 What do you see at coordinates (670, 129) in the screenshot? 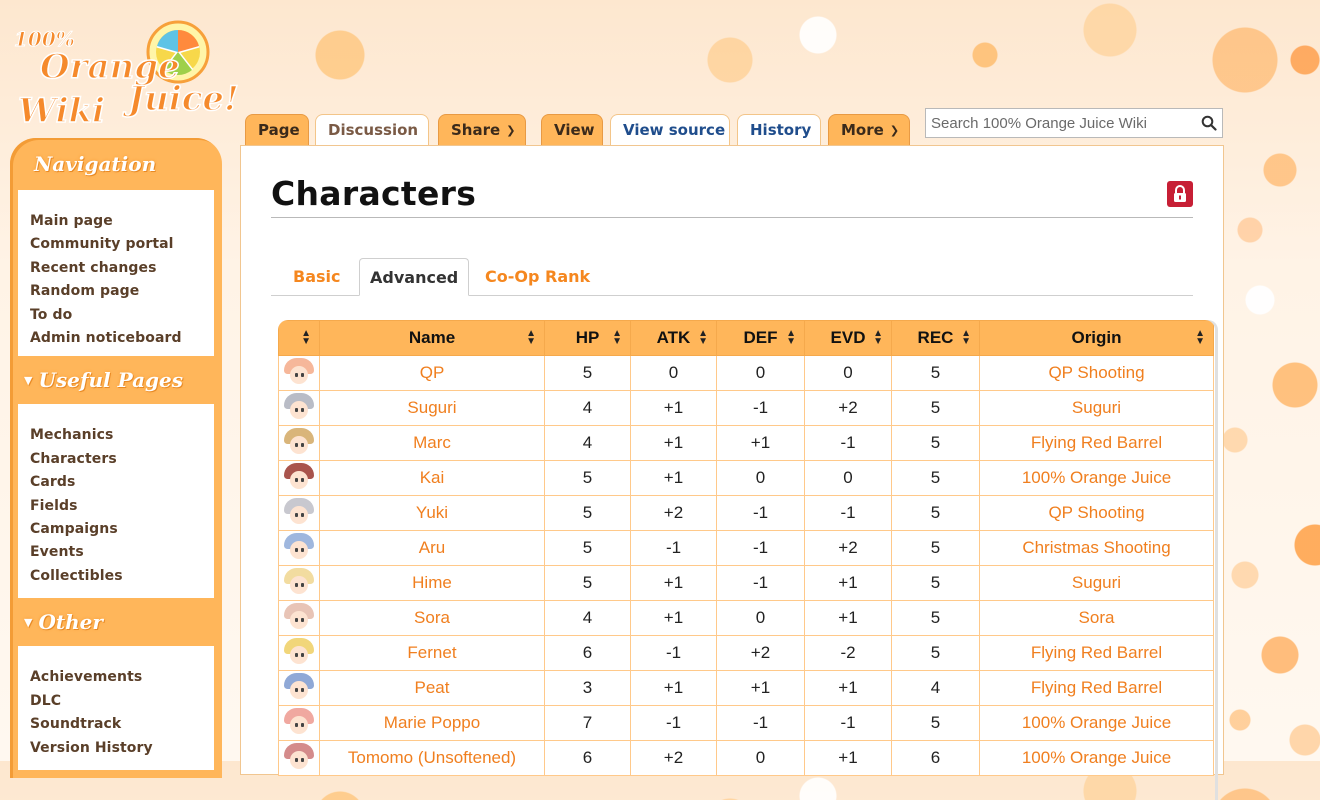
I see `tab-view-source: View source` at bounding box center [670, 129].